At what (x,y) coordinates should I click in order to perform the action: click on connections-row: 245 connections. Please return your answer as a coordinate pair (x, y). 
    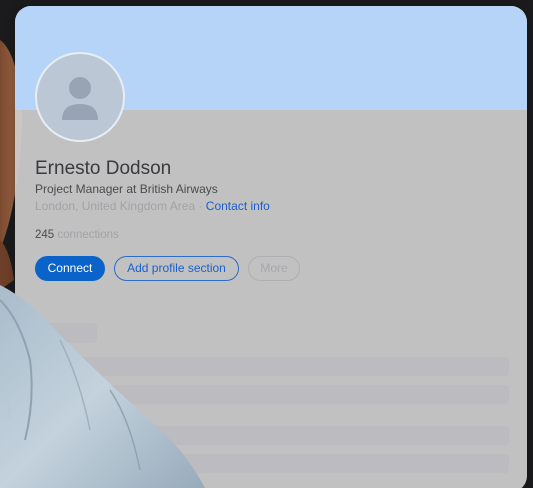
    Looking at the image, I should click on (77, 235).